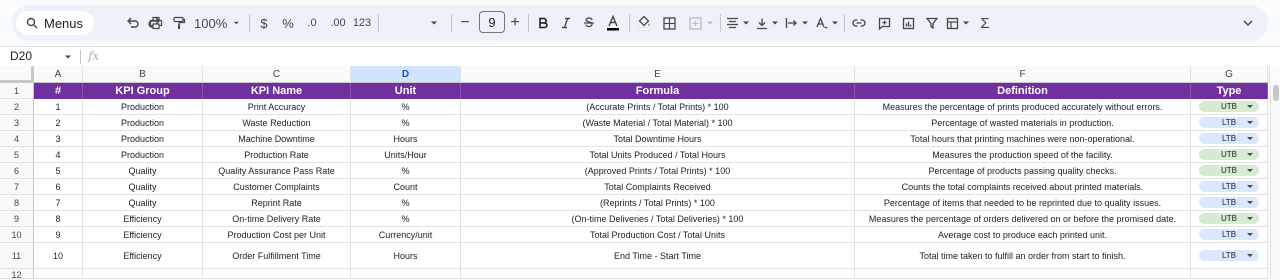  Describe the element at coordinates (179, 23) in the screenshot. I see `paint-format-button` at that location.